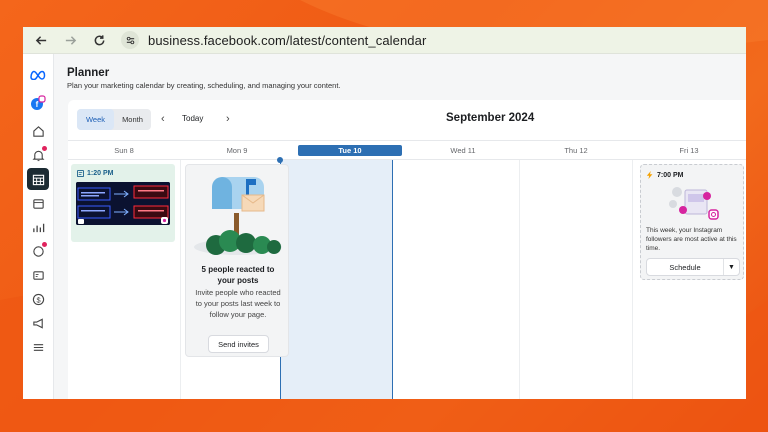 Image resolution: width=768 pixels, height=432 pixels. Describe the element at coordinates (44, 148) in the screenshot. I see `notification-dot` at that location.